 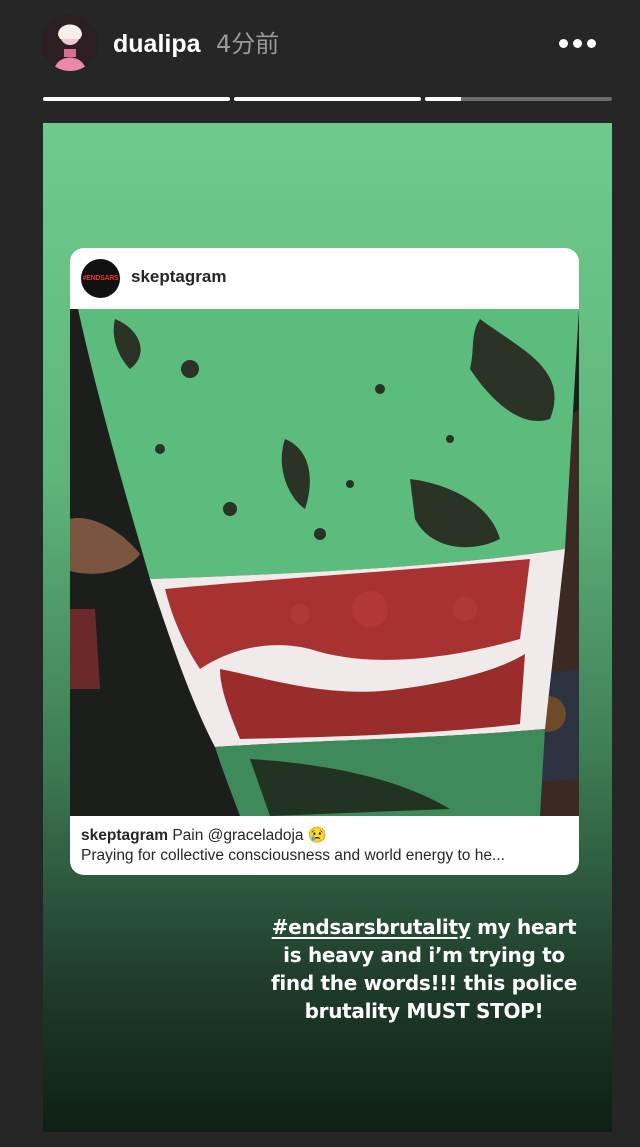 I want to click on post-avatar-text: #ENDSARS, so click(x=100, y=278).